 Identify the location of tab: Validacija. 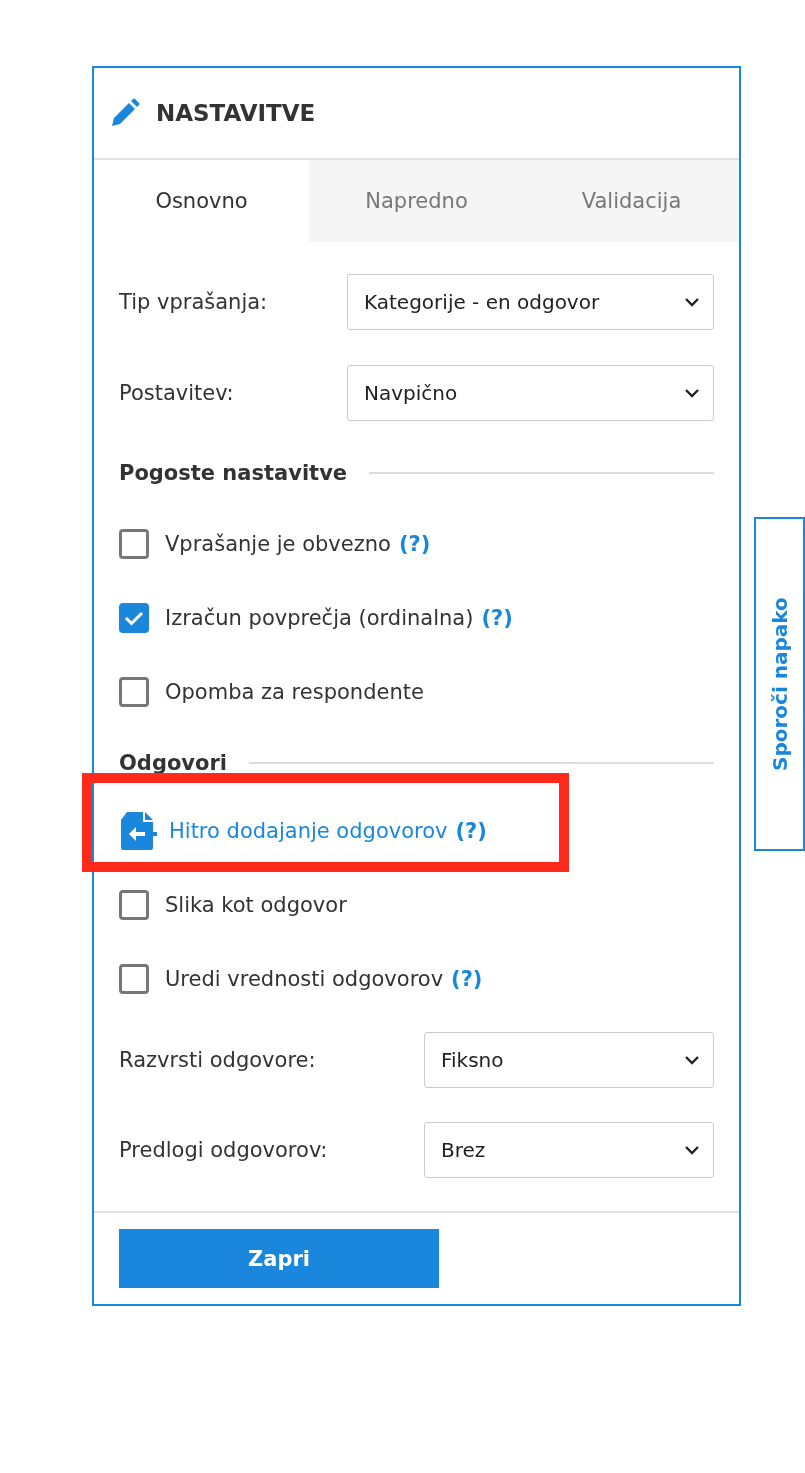
(631, 201).